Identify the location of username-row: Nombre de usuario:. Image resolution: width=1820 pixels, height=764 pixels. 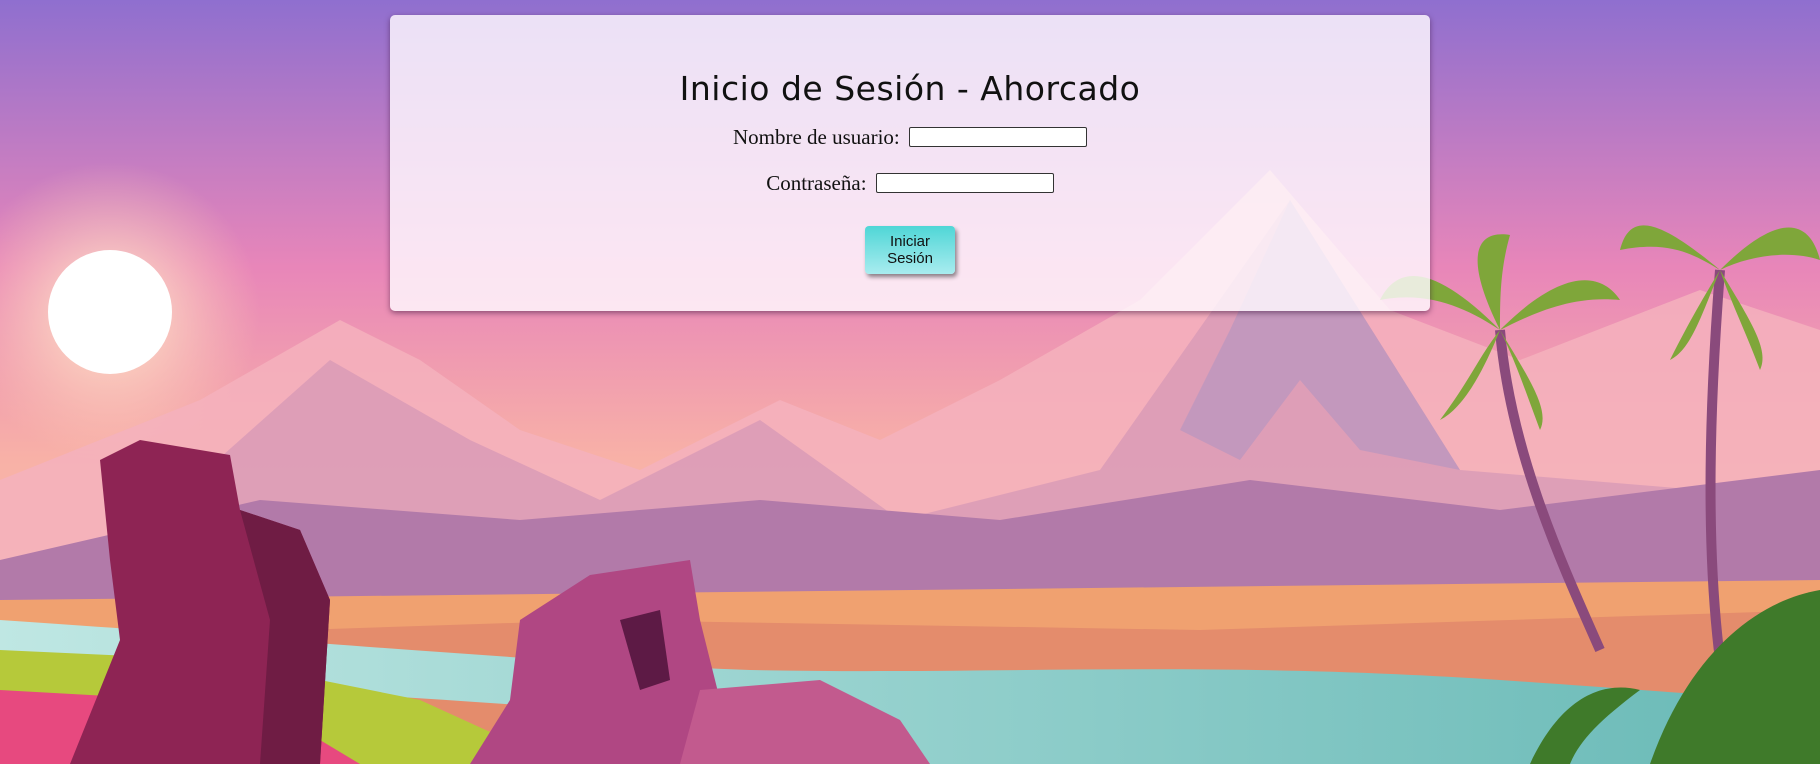
(910, 136).